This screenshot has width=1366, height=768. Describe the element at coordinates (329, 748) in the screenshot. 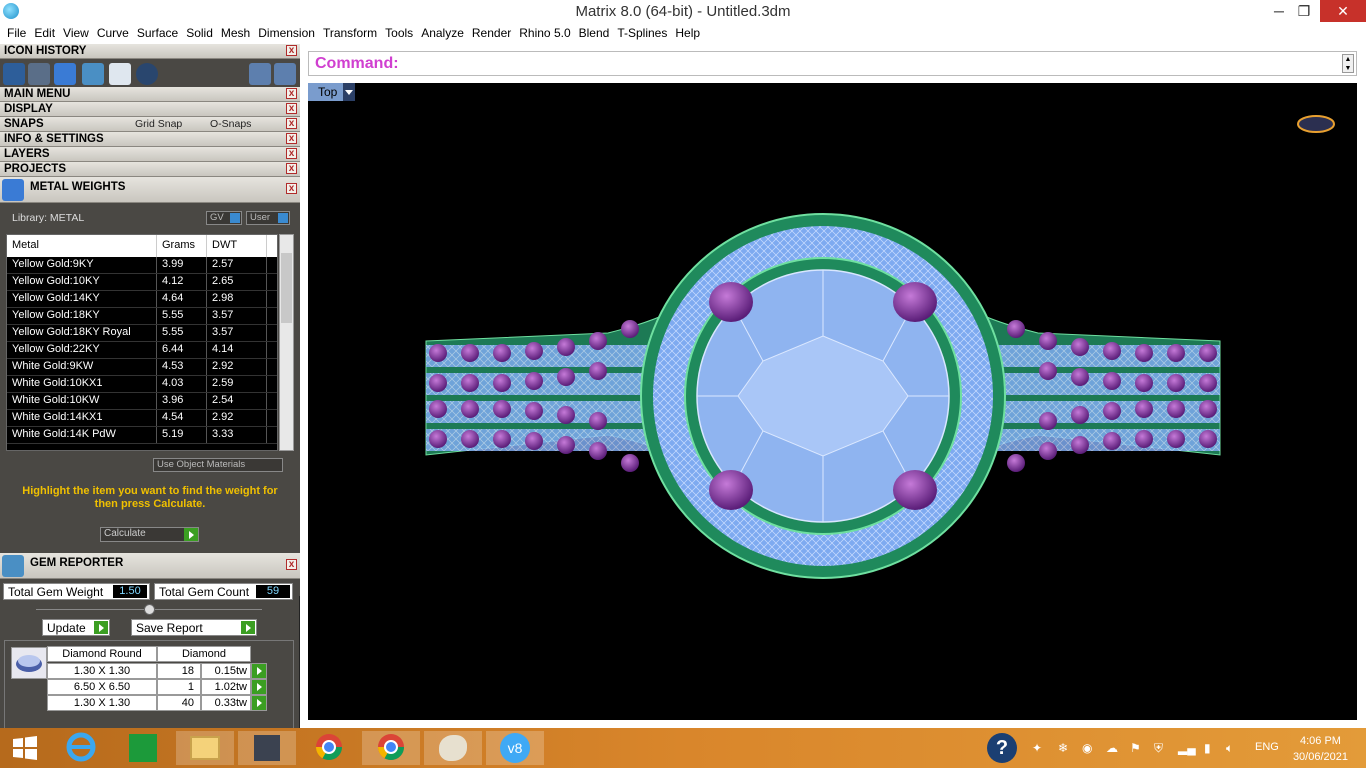

I see `chrome-icon` at that location.